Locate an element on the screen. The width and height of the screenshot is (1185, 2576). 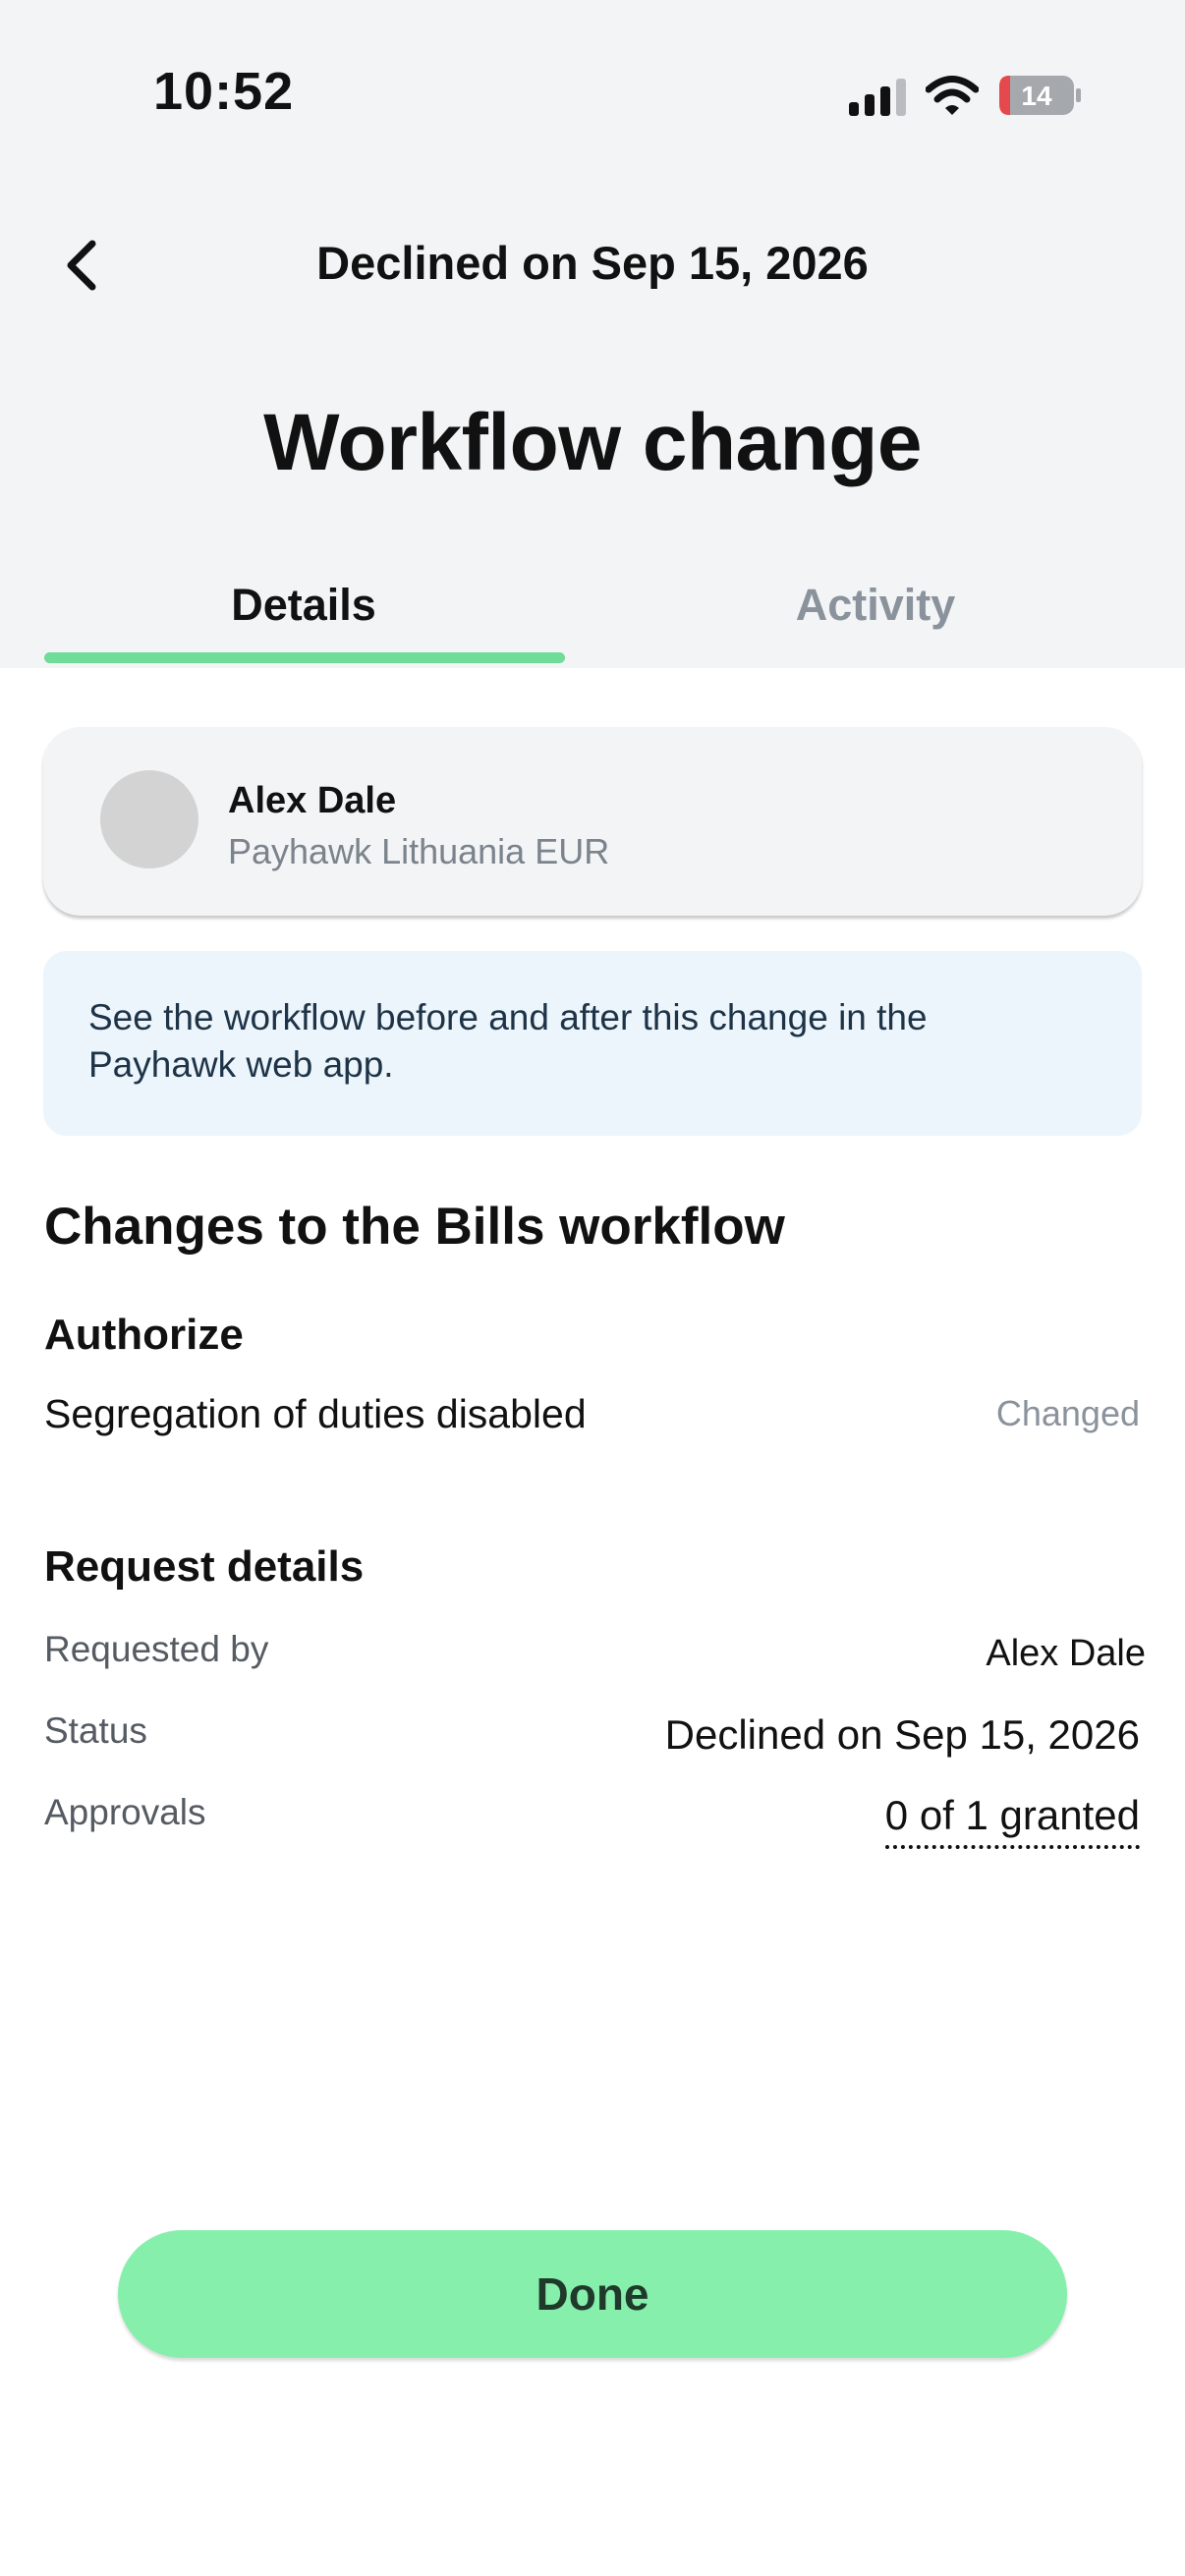
status-value: Declined on Sep 15, 2026 is located at coordinates (902, 1734).